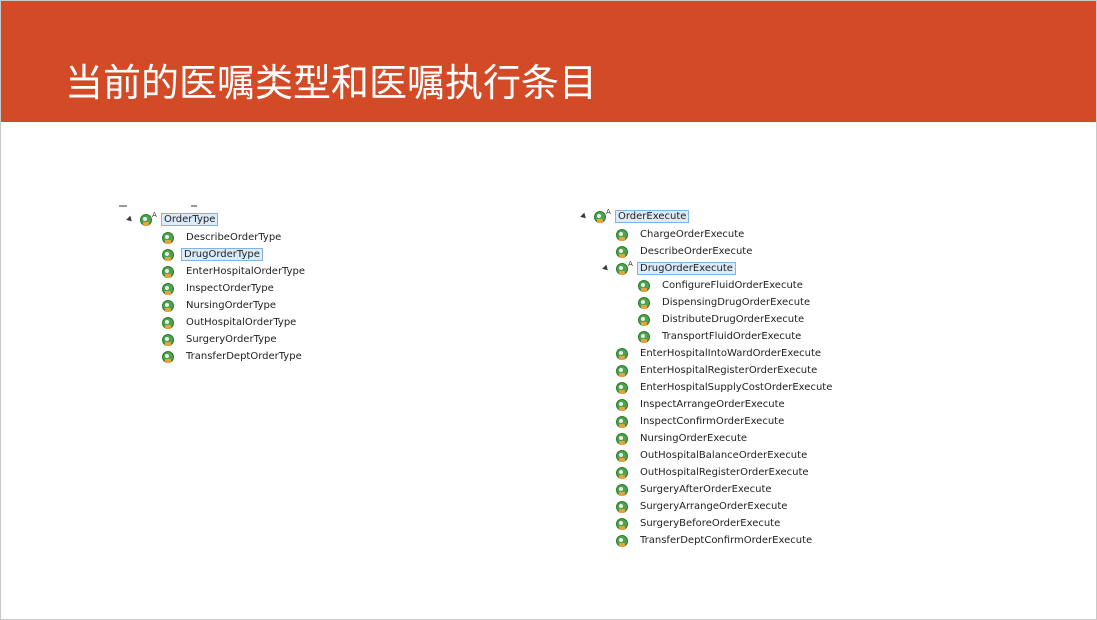 The height and width of the screenshot is (620, 1097). I want to click on tree-node: NursingOrderExecute, so click(682, 438).